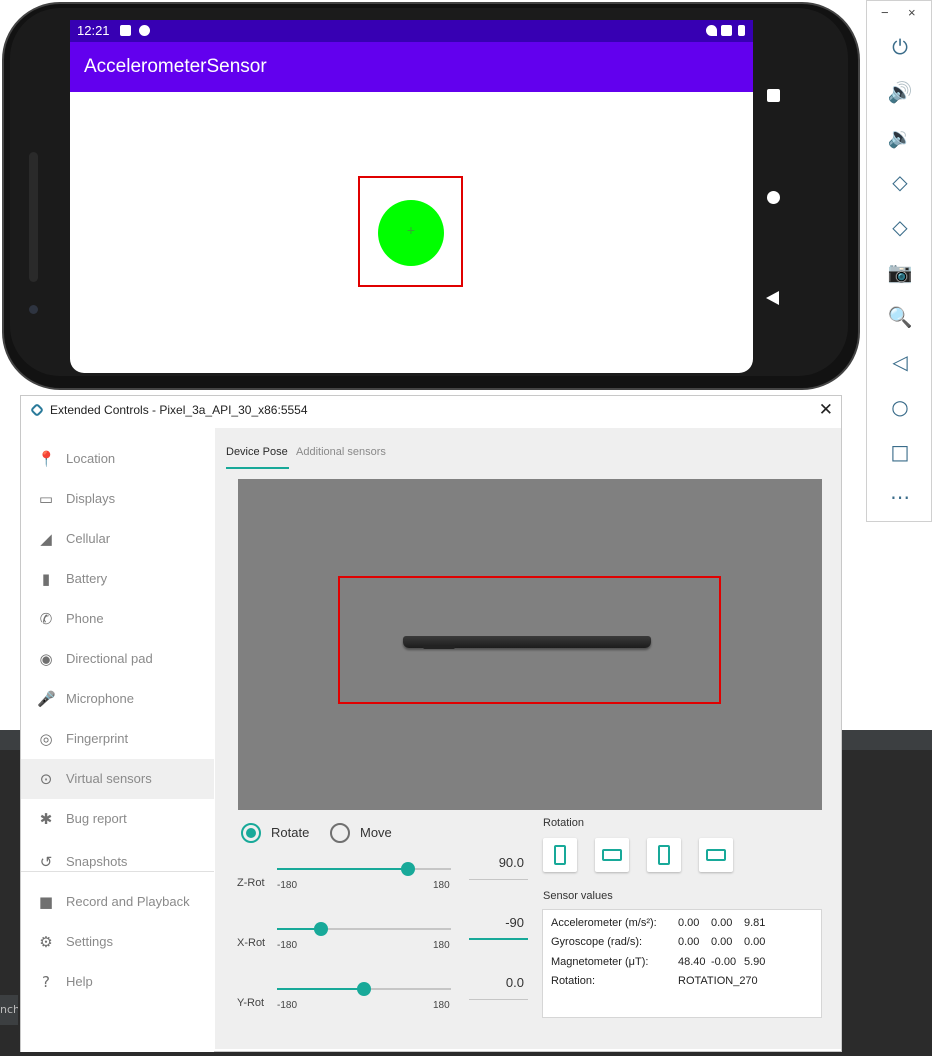 Image resolution: width=932 pixels, height=1056 pixels. What do you see at coordinates (320, 929) in the screenshot?
I see `x-rot-thumb` at bounding box center [320, 929].